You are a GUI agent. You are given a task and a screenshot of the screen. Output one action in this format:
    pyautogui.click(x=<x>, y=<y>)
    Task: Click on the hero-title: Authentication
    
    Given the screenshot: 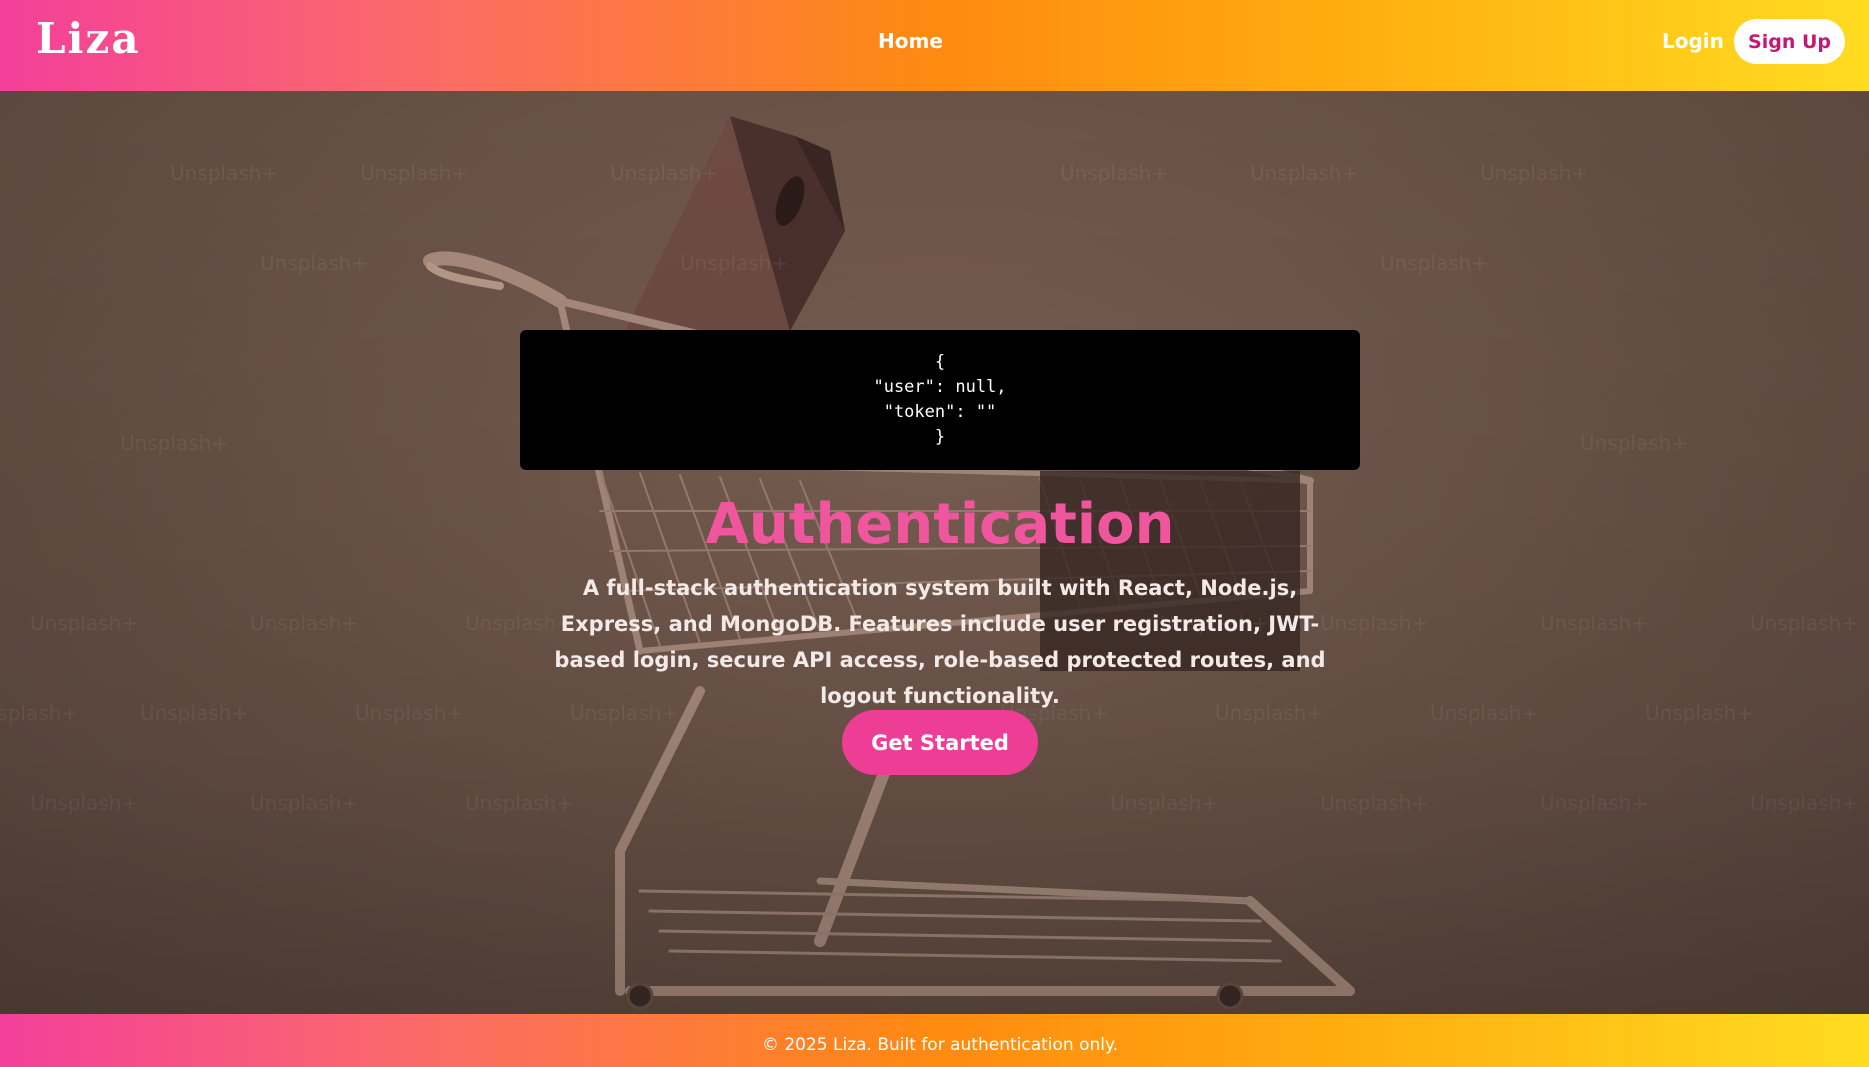 What is the action you would take?
    pyautogui.click(x=940, y=524)
    